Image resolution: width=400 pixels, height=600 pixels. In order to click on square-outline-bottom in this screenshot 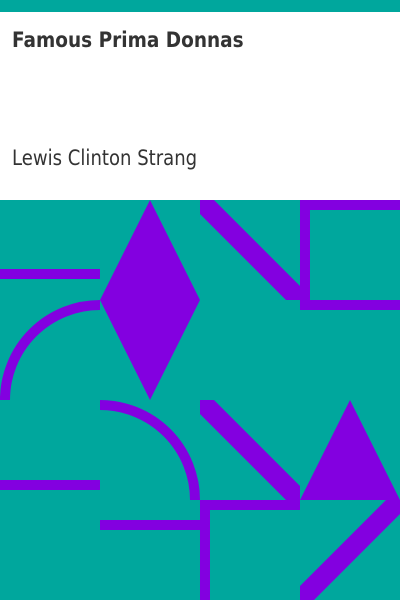, I will do `click(350, 305)`.